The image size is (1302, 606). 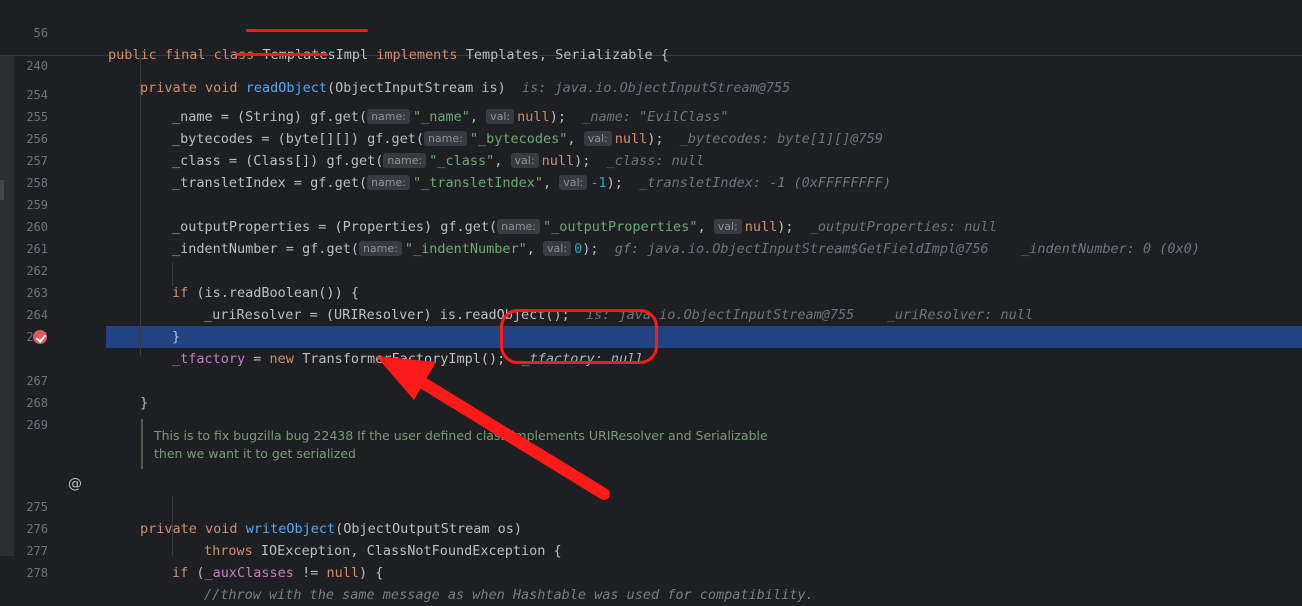 What do you see at coordinates (37, 573) in the screenshot?
I see `line-number: 278` at bounding box center [37, 573].